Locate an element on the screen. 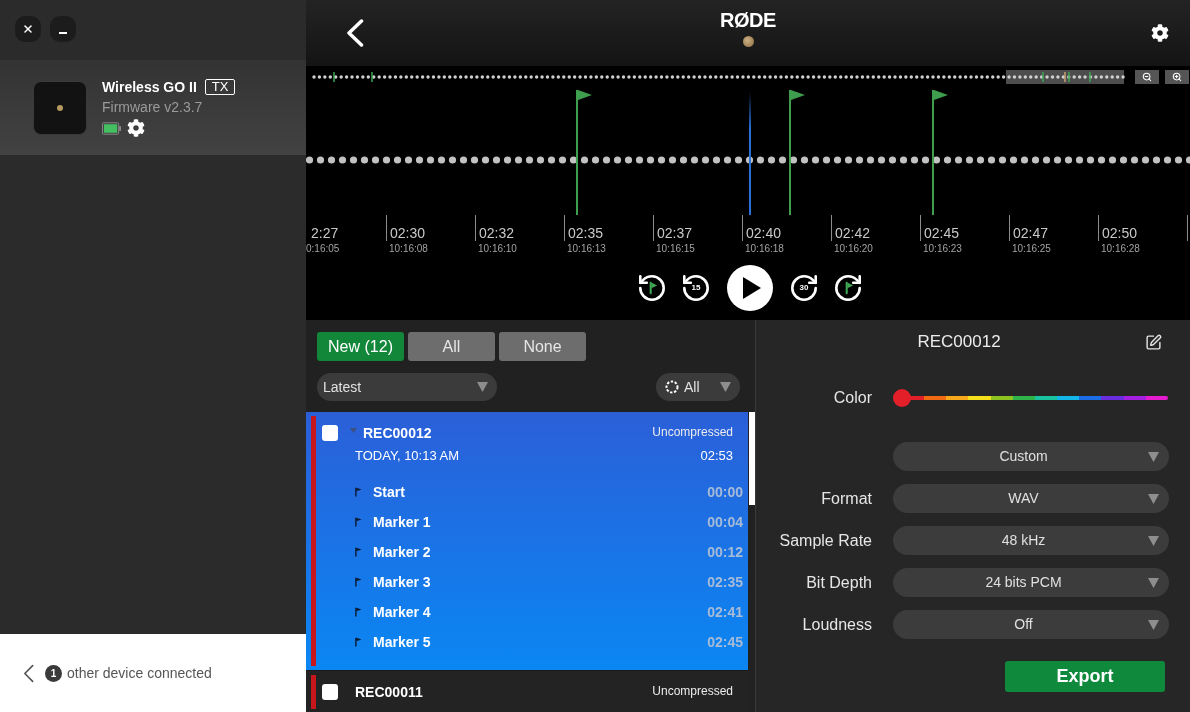 The image size is (1190, 712). recording-title: REC00012 is located at coordinates (959, 342).